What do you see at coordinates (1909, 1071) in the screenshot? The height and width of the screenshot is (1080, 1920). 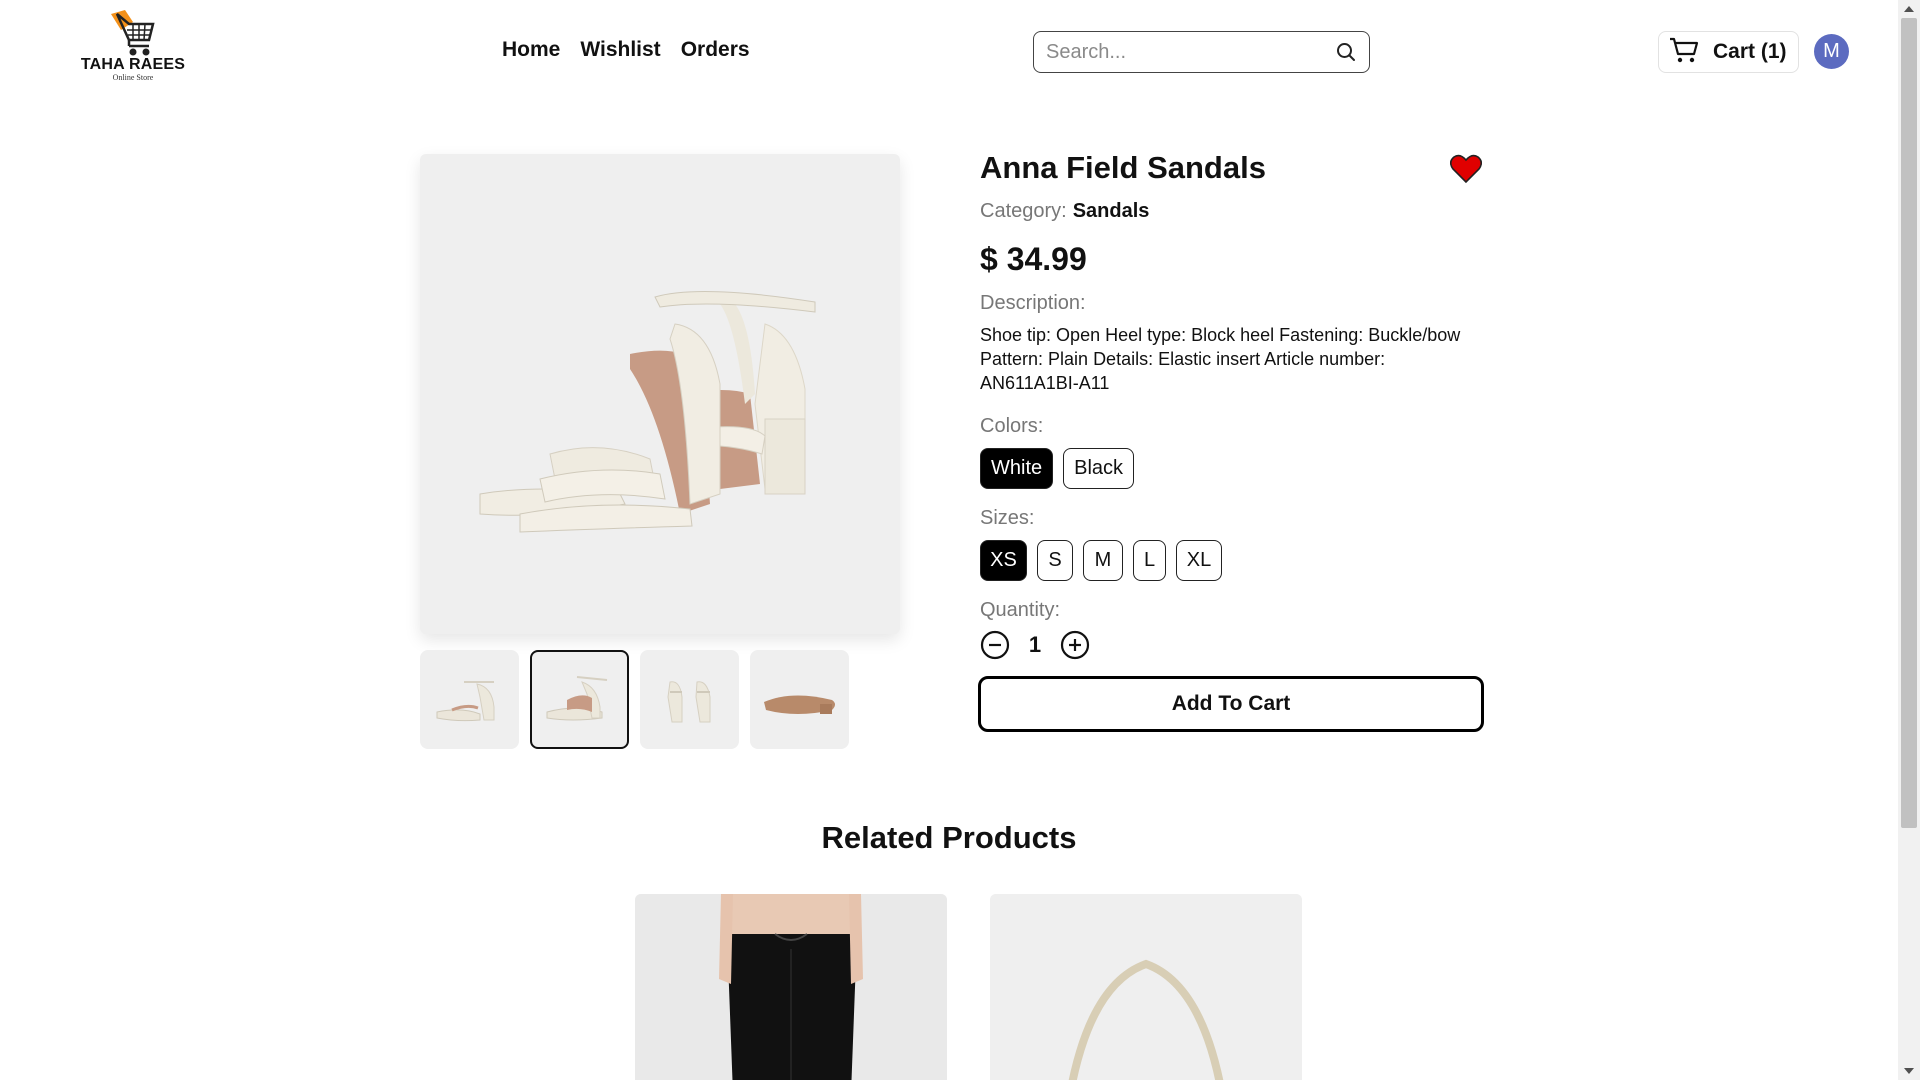 I see `scroll-down-arrow-icon` at bounding box center [1909, 1071].